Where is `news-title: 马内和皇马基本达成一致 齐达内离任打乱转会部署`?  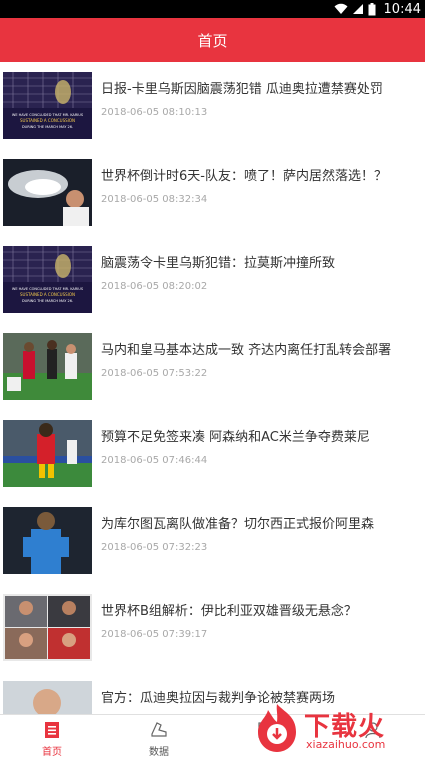
news-title: 马内和皇马基本达成一致 齐达内离任打乱转会部署 is located at coordinates (246, 350).